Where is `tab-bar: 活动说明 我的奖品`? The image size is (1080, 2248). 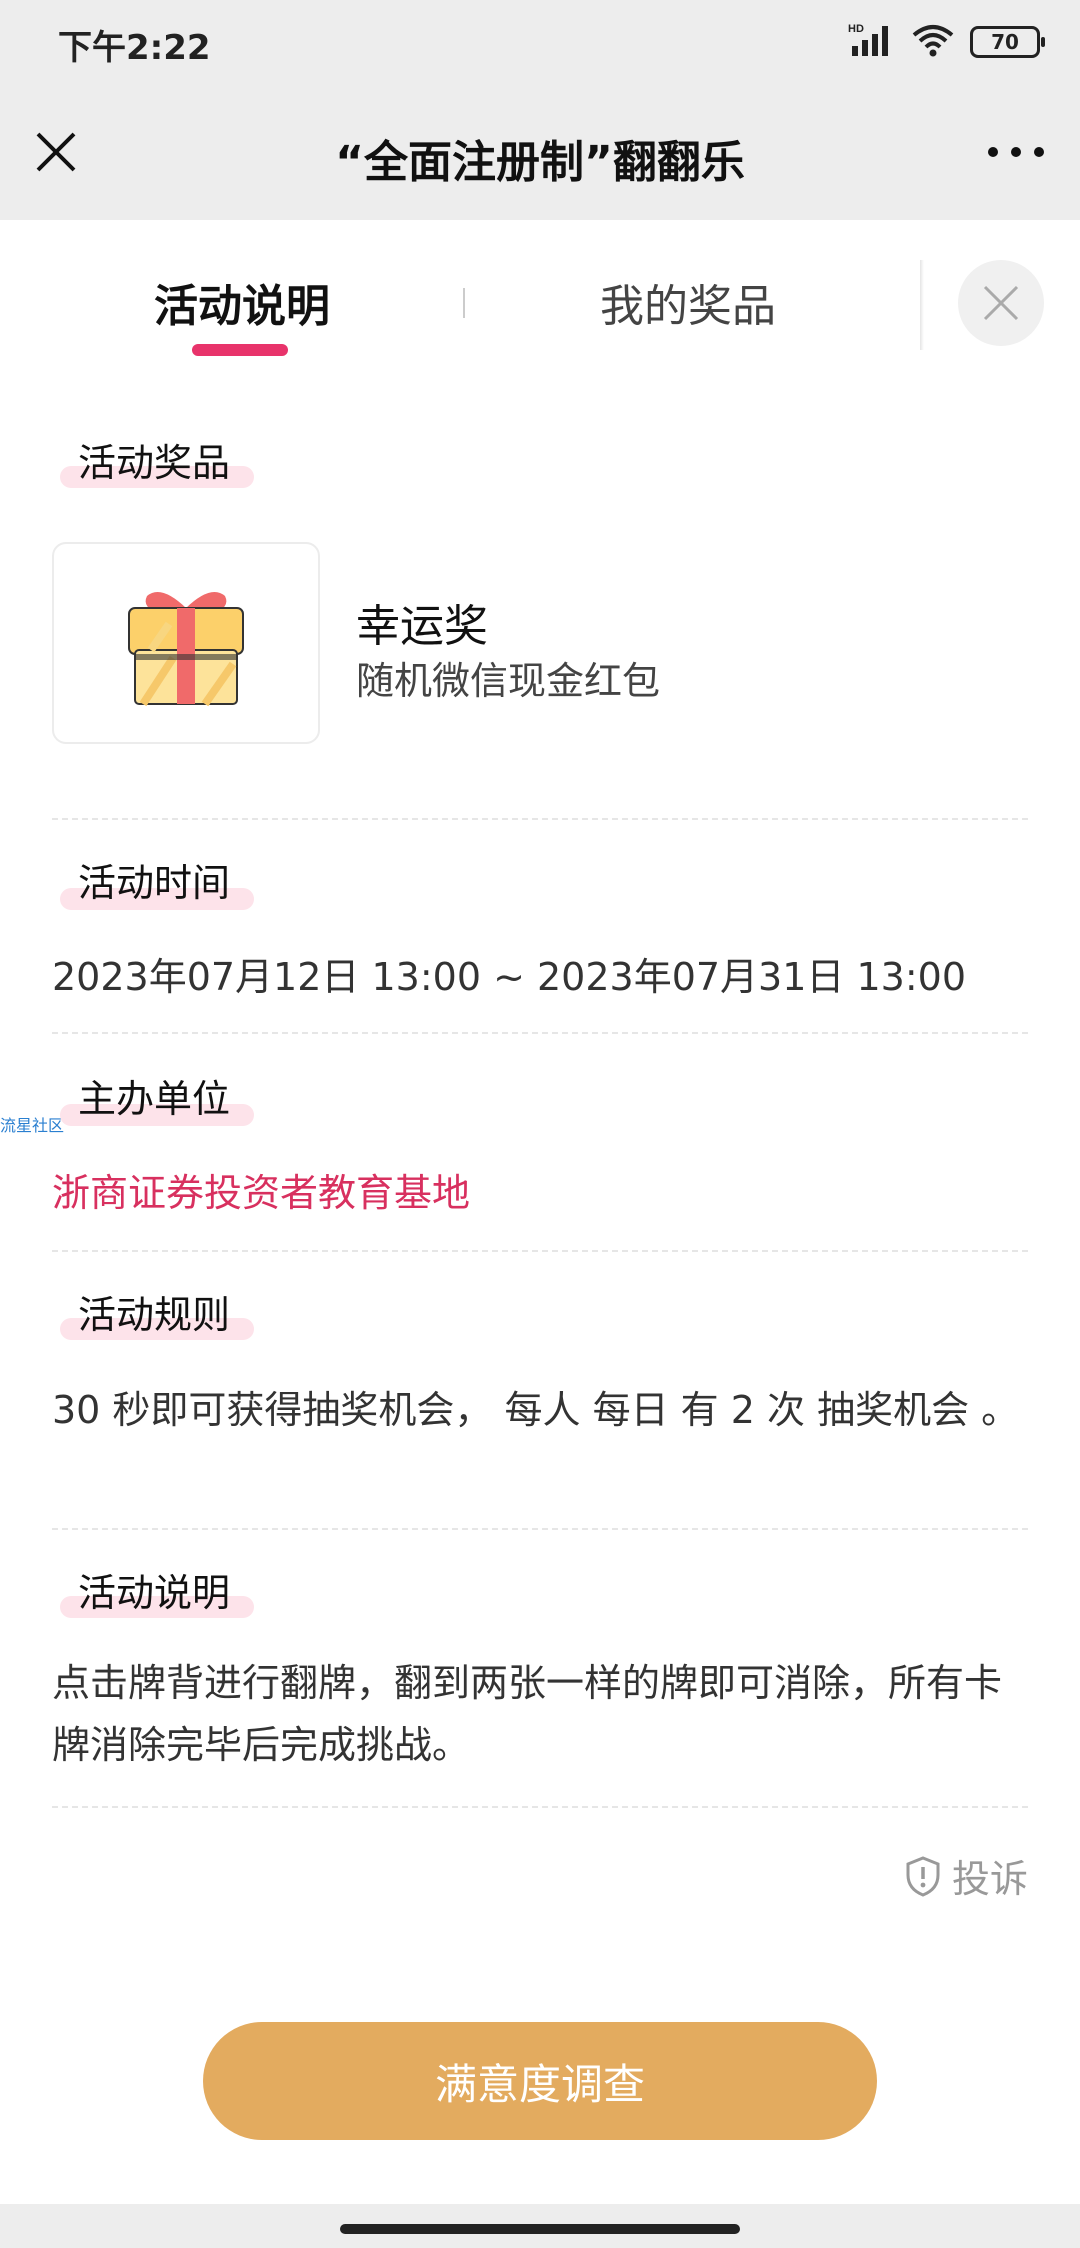 tab-bar: 活动说明 我的奖品 is located at coordinates (540, 300).